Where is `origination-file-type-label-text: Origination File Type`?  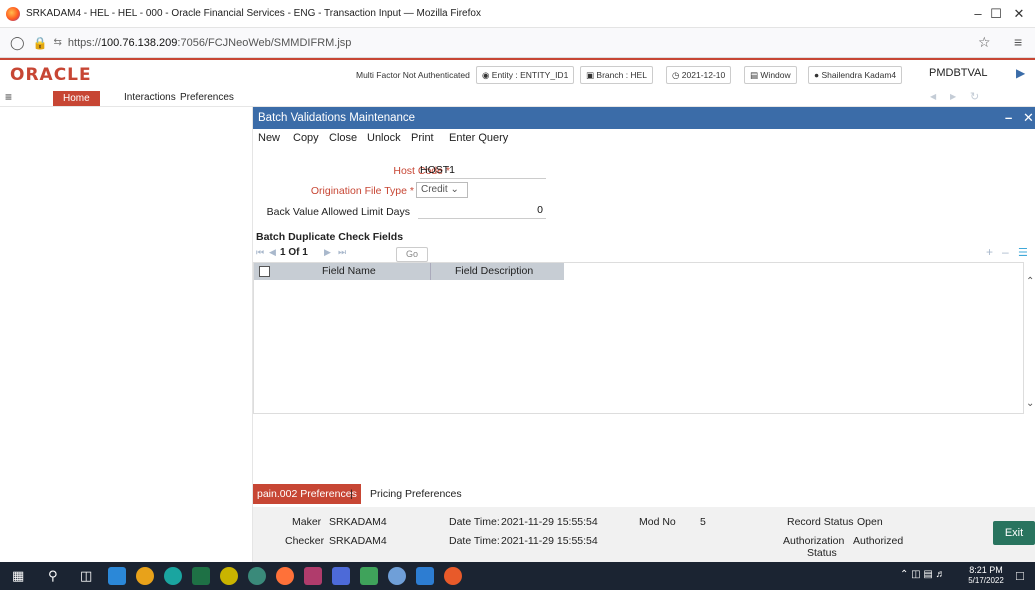 origination-file-type-label-text: Origination File Type is located at coordinates (358, 191).